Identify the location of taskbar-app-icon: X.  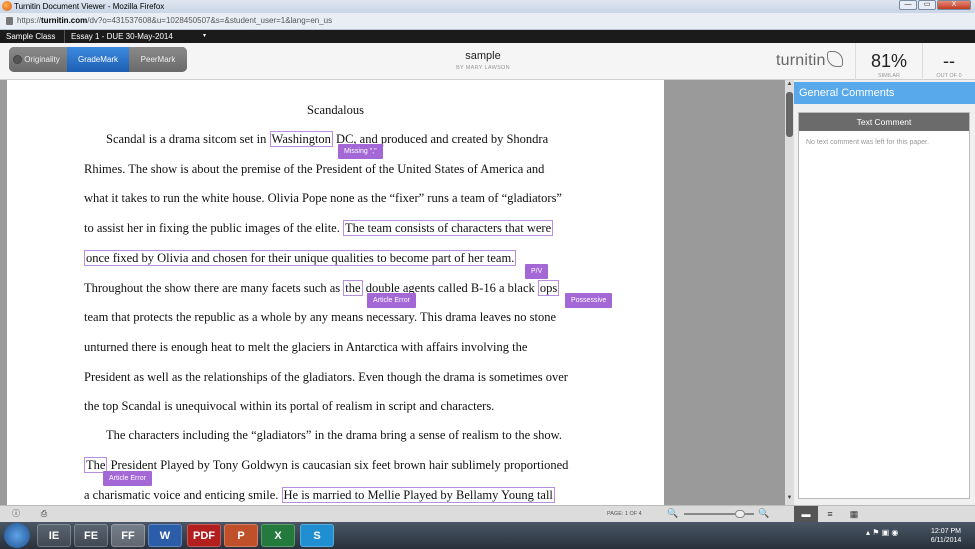
(278, 535).